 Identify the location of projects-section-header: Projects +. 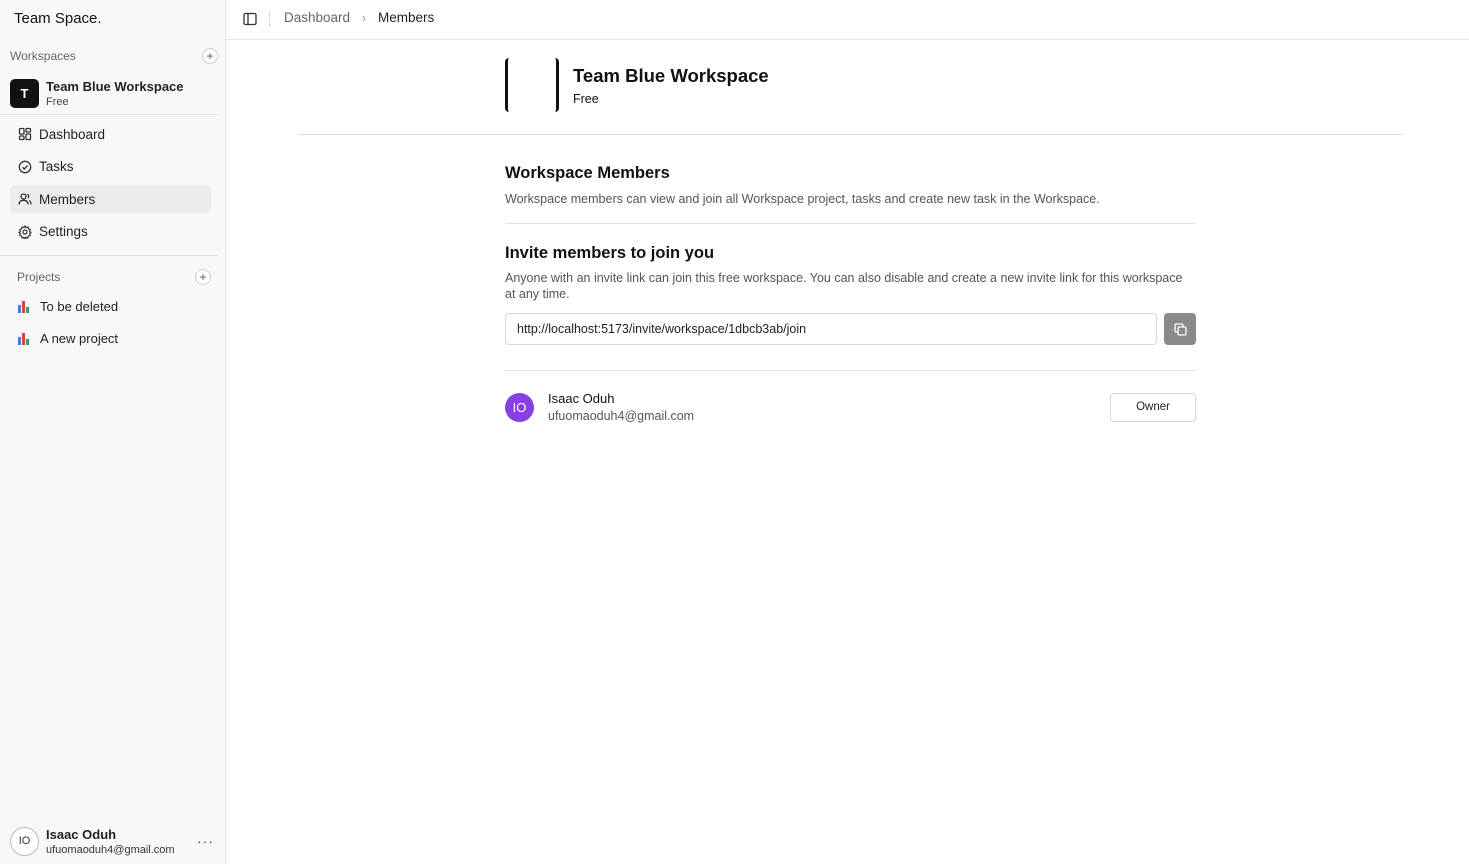
(114, 277).